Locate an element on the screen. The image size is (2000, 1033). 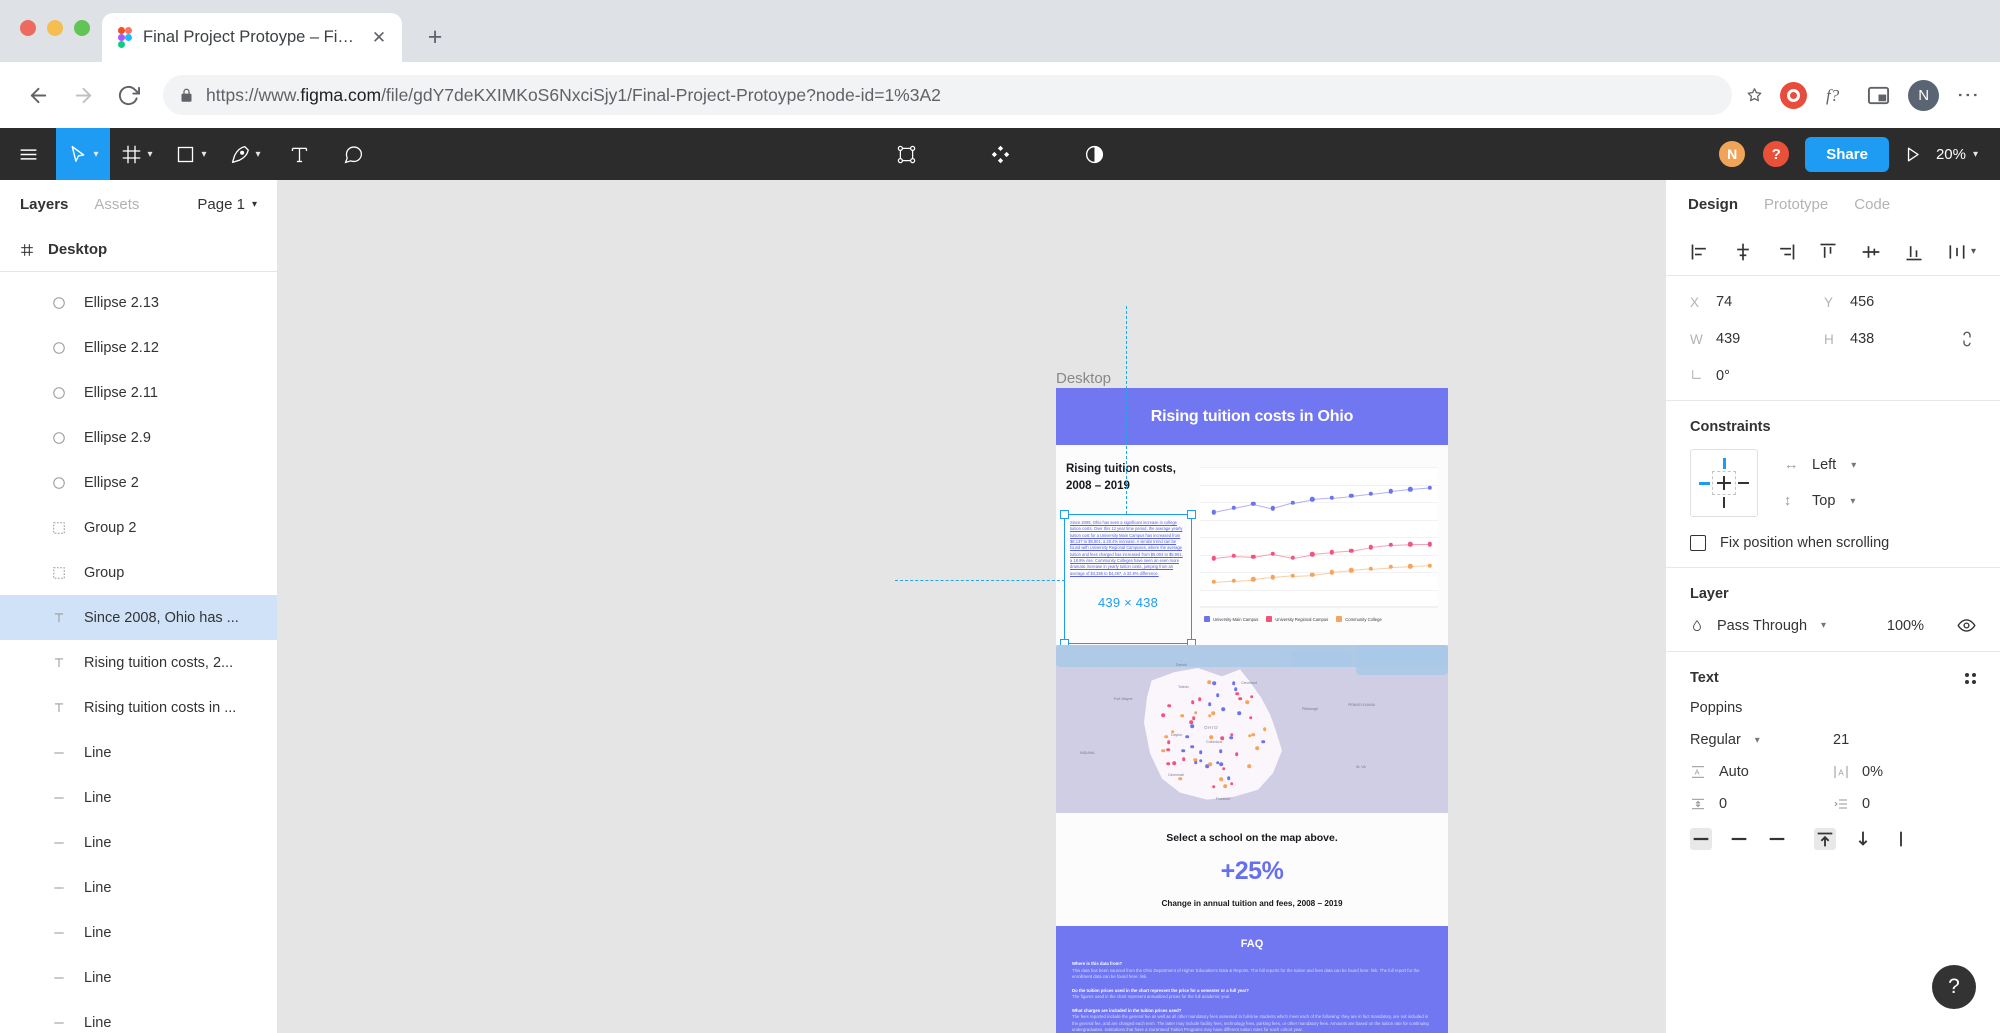
contrast-icon is located at coordinates (1094, 154).